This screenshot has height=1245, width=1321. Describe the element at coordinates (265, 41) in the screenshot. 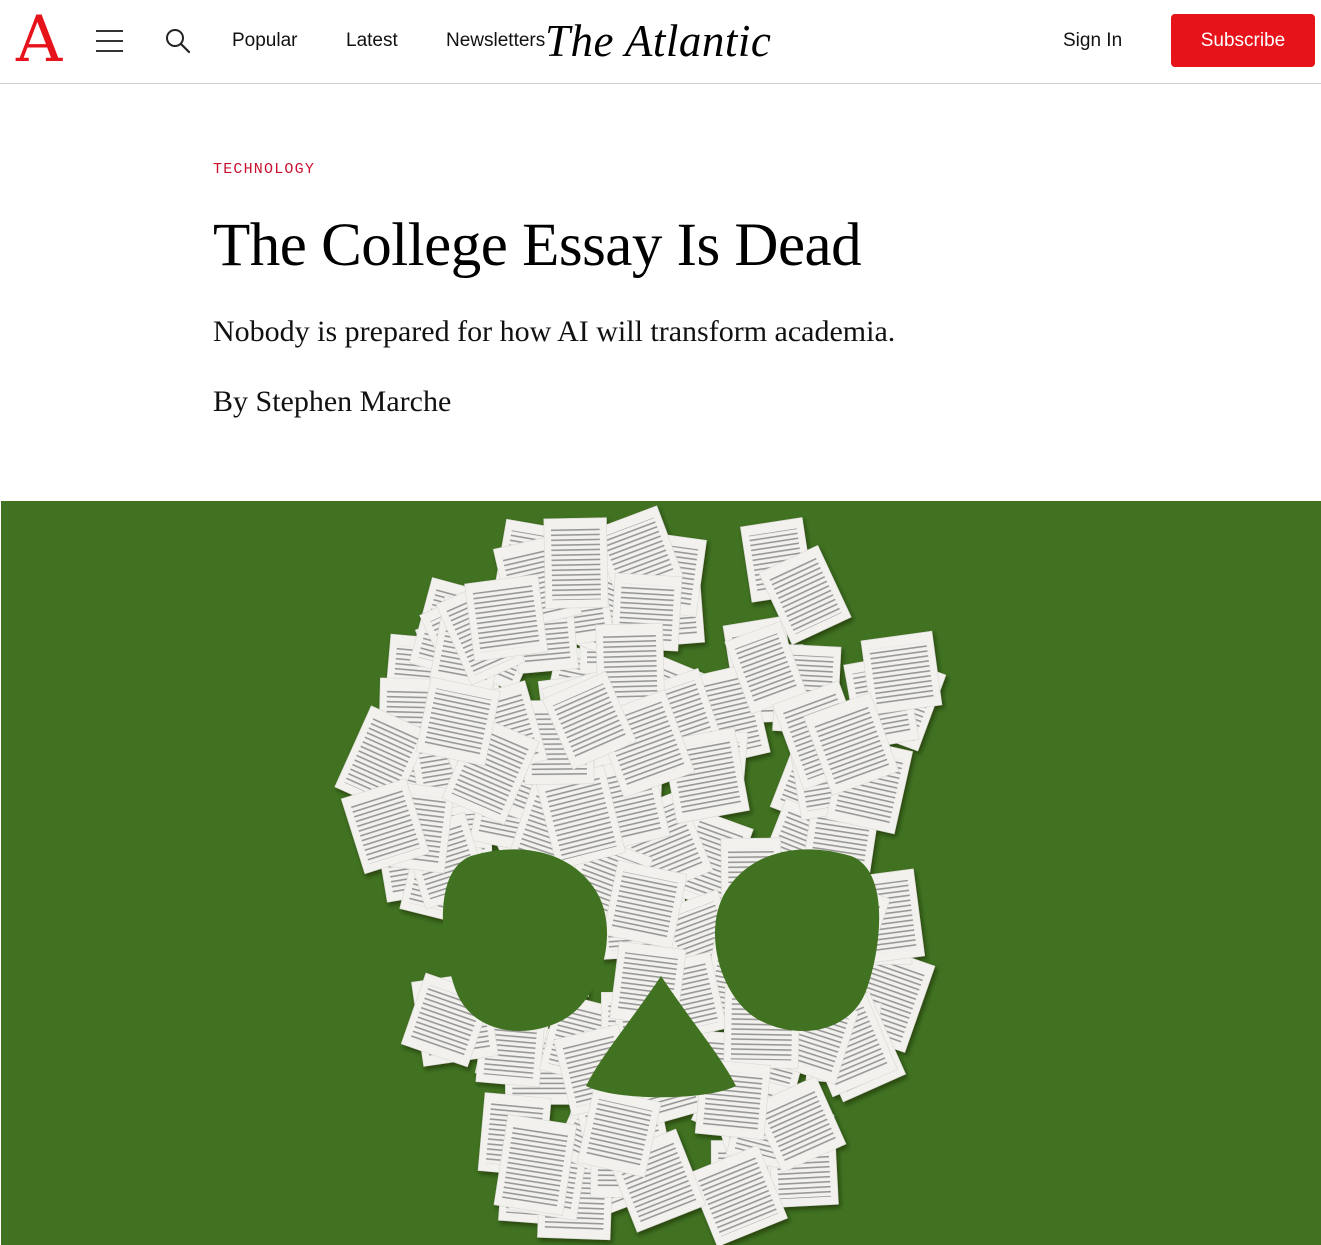

I see `nav-popular-link: Popular` at that location.